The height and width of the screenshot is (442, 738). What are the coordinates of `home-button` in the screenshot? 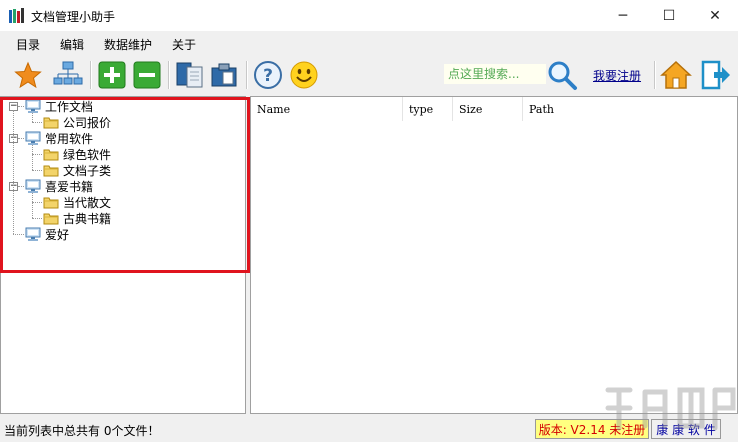 It's located at (676, 75).